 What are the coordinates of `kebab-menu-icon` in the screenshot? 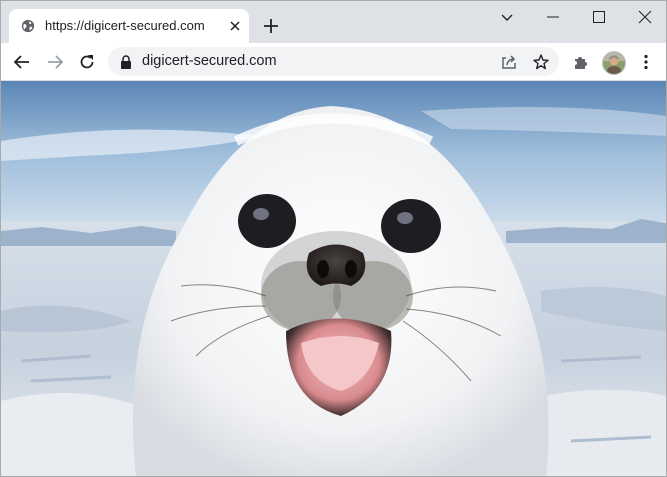 It's located at (646, 62).